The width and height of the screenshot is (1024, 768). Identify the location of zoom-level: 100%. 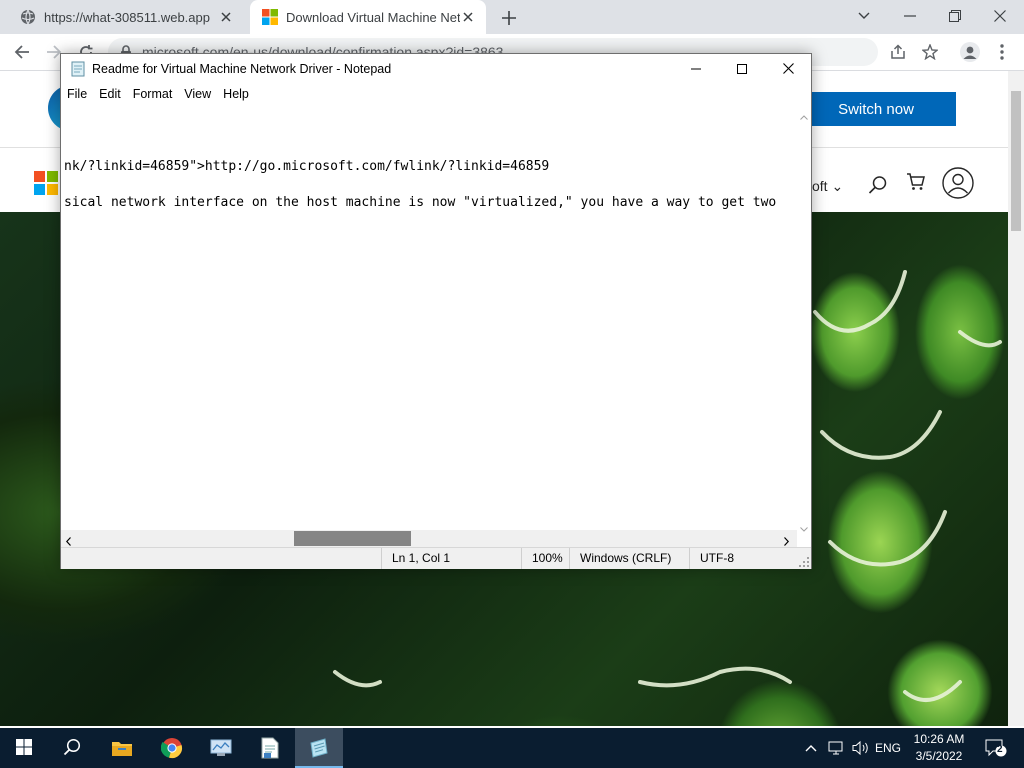
(546, 558).